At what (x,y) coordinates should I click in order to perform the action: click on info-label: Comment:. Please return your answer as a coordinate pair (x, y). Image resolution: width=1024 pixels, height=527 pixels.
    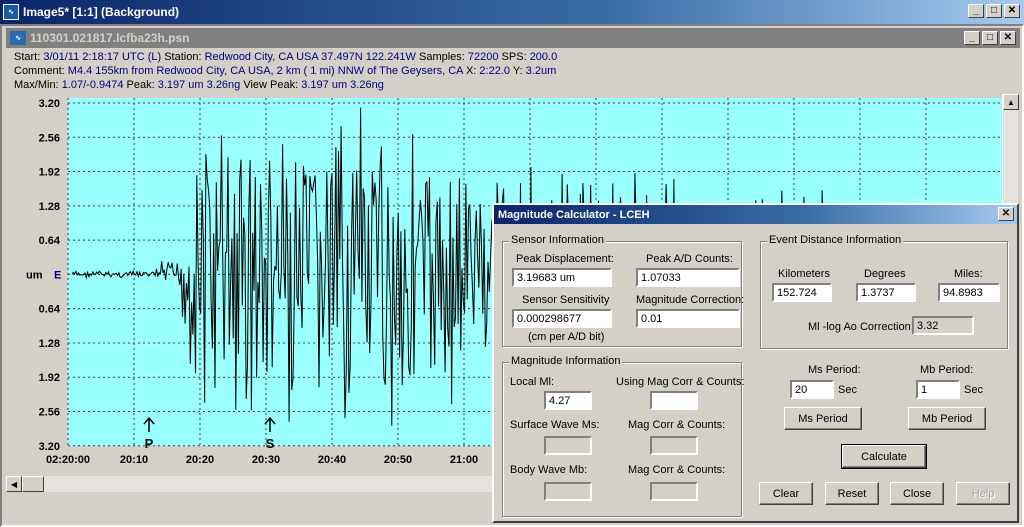
    Looking at the image, I should click on (41, 71).